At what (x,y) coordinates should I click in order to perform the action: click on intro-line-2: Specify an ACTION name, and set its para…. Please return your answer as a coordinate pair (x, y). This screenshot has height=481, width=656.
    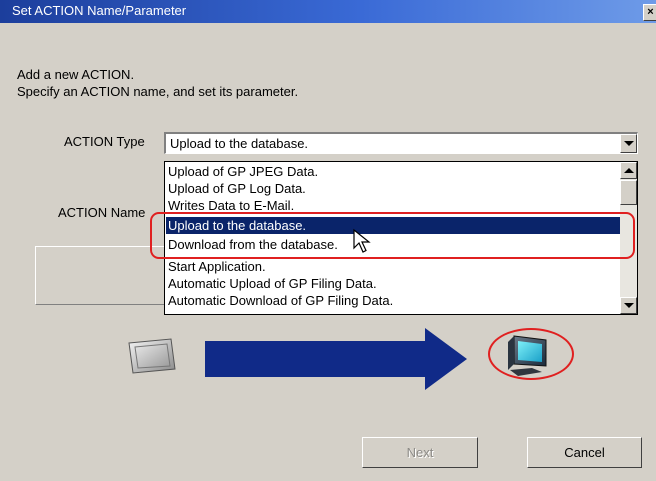
    Looking at the image, I should click on (158, 91).